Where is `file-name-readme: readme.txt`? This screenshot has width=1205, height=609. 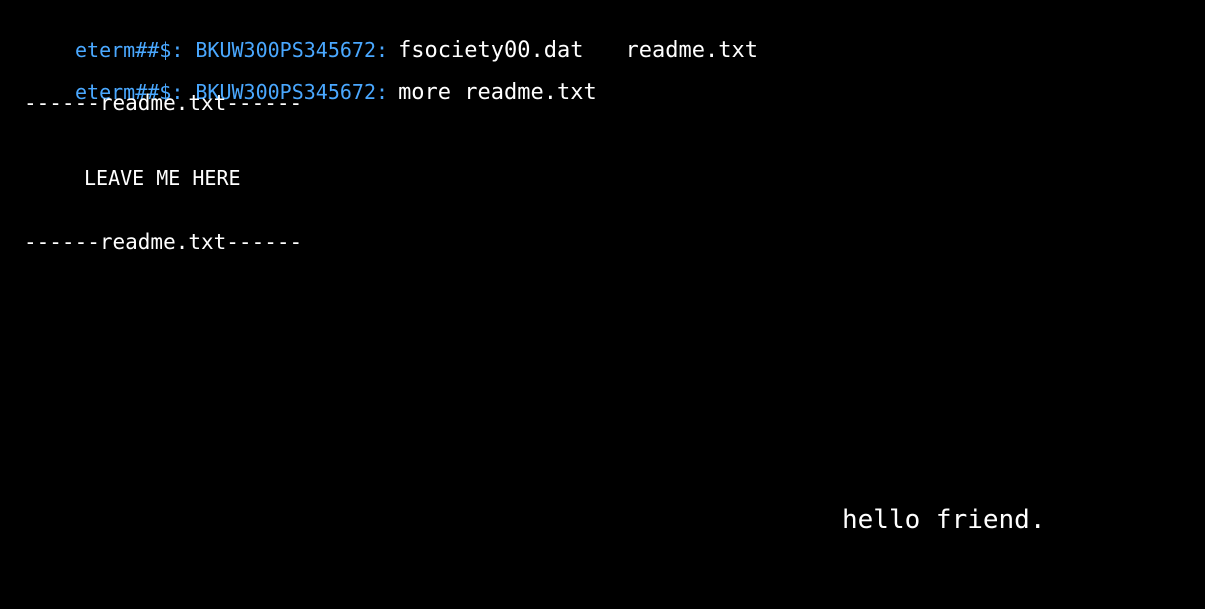
file-name-readme: readme.txt is located at coordinates (691, 50).